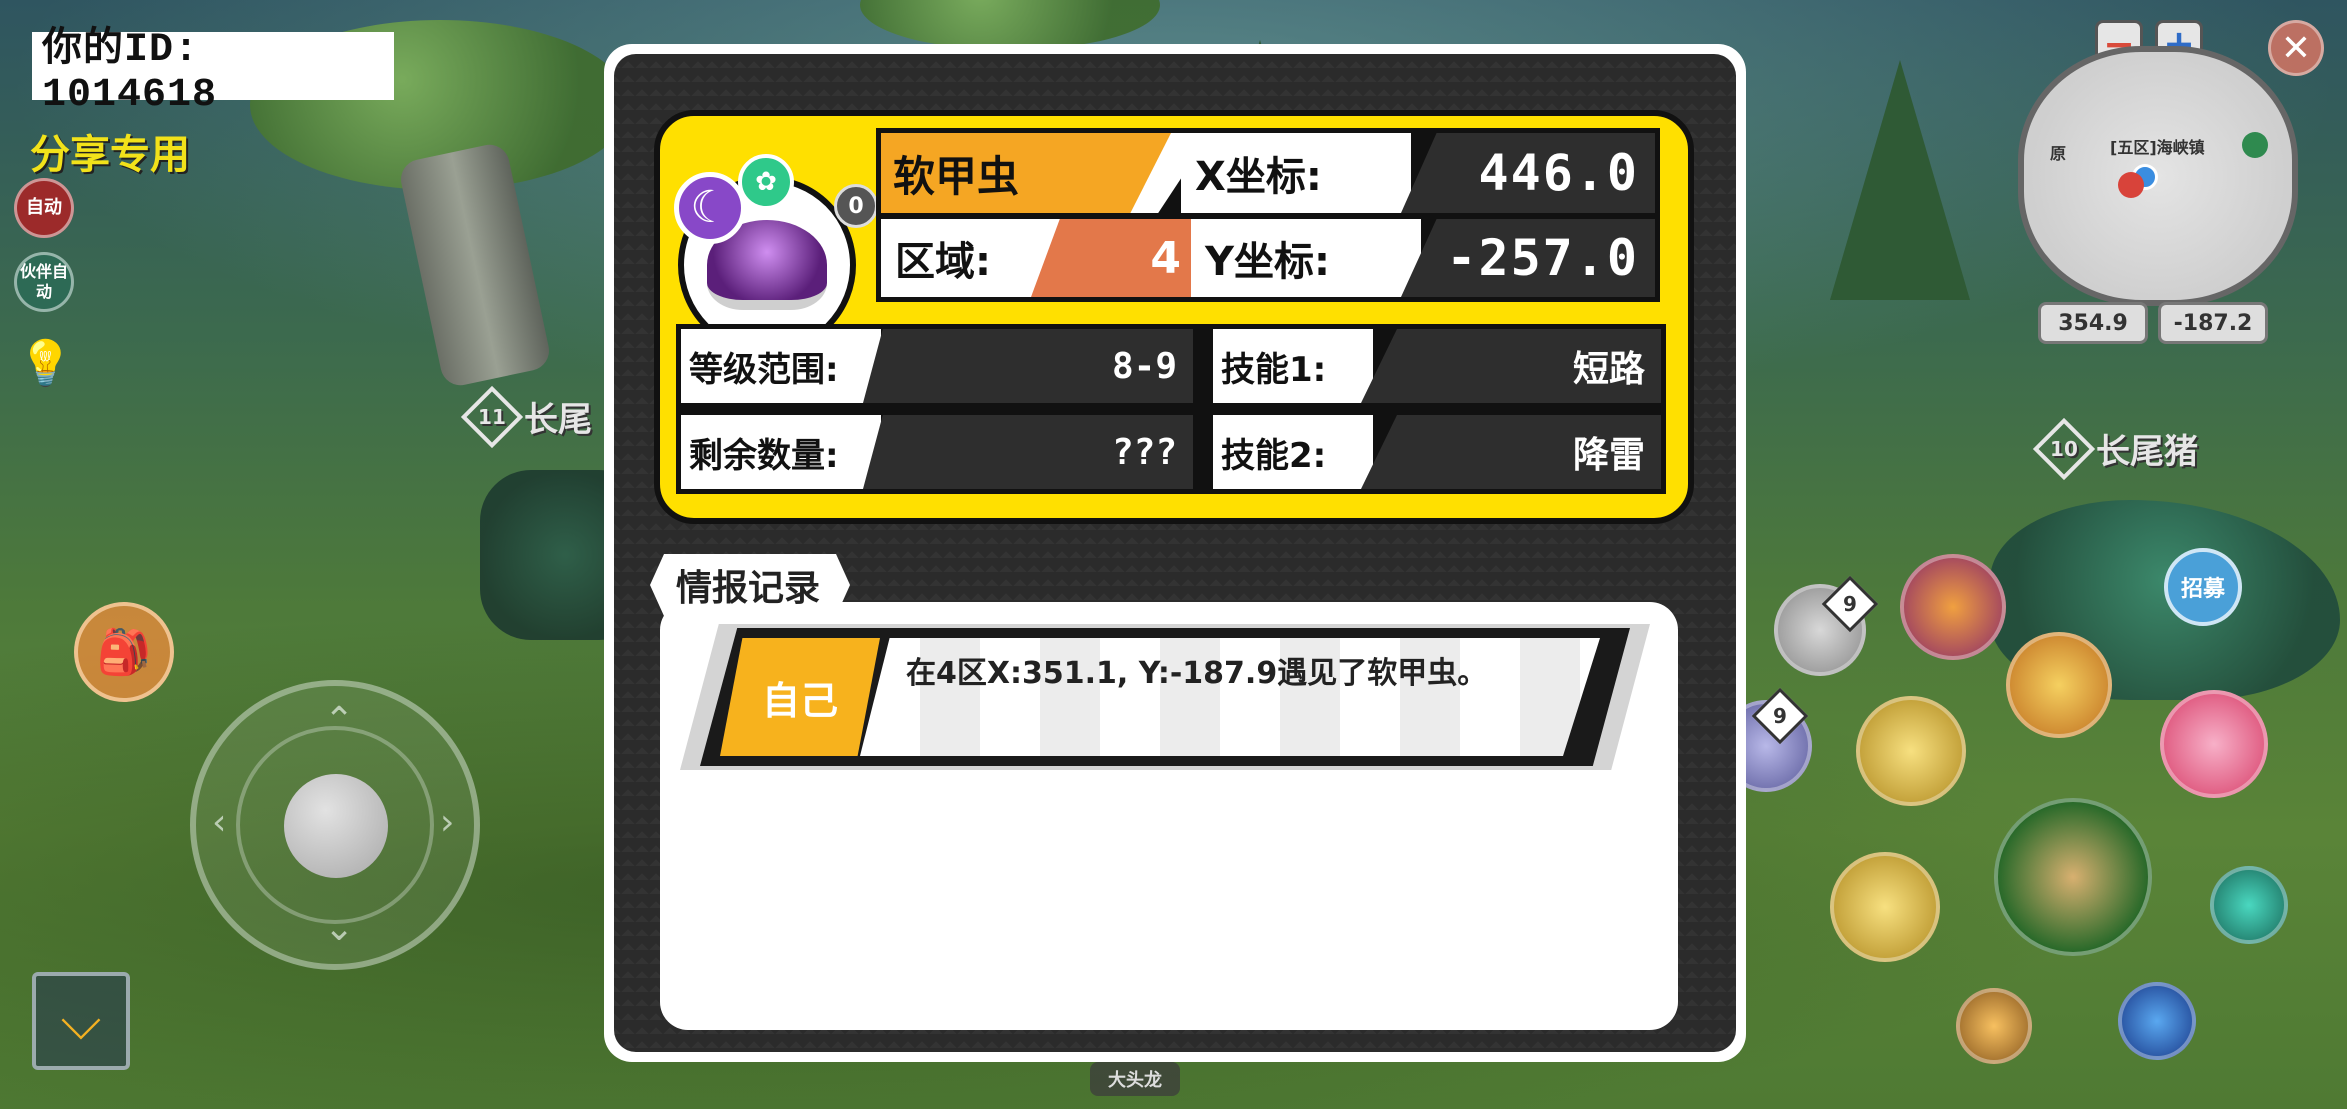  What do you see at coordinates (44, 208) in the screenshot?
I see `auto-button: 自动` at bounding box center [44, 208].